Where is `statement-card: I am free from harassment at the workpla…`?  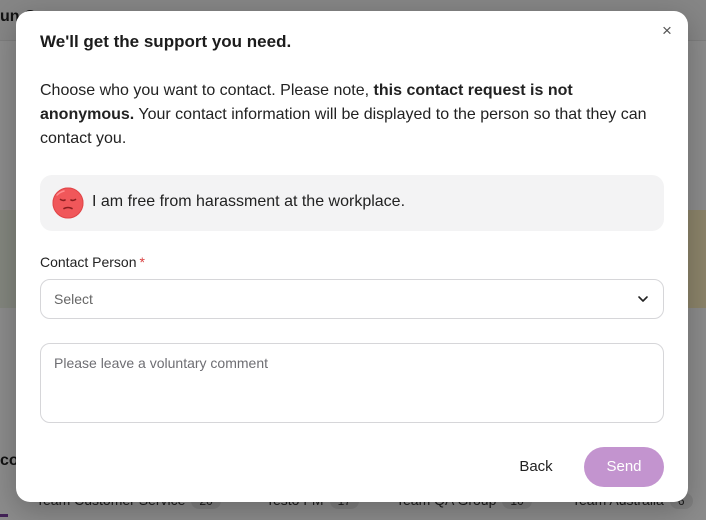 statement-card: I am free from harassment at the workpla… is located at coordinates (352, 203).